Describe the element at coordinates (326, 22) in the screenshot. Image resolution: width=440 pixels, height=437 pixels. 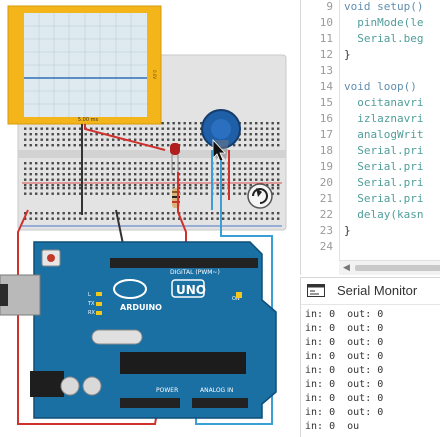
I see `line-number: 10` at that location.